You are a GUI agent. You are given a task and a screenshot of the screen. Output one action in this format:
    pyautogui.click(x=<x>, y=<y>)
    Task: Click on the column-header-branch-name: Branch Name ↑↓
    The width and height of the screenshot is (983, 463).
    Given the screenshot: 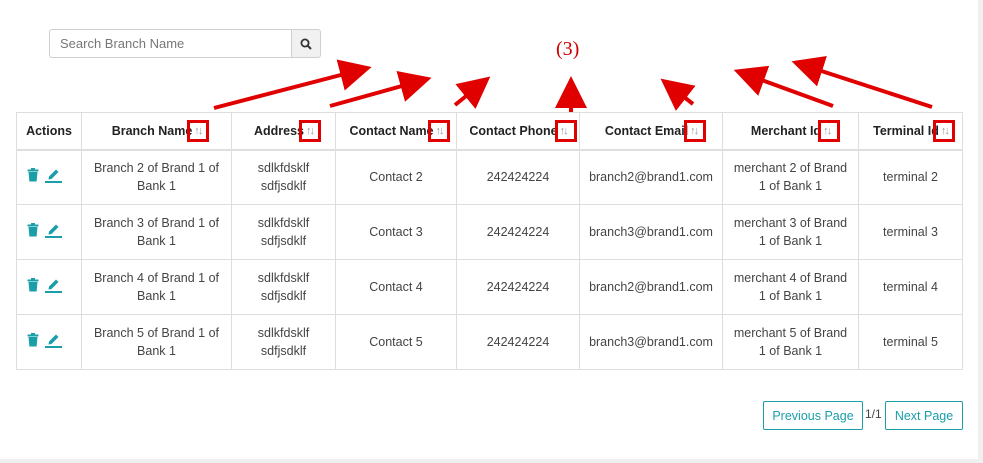 What is the action you would take?
    pyautogui.click(x=156, y=131)
    